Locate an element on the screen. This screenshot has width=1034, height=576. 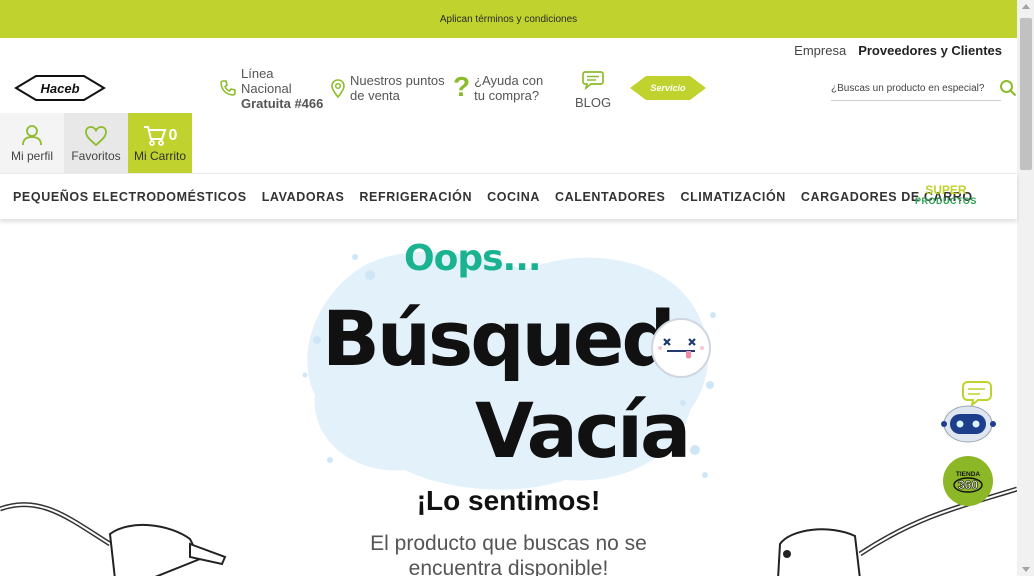
tienda-360-icon: TIENDA 360 is located at coordinates (968, 482).